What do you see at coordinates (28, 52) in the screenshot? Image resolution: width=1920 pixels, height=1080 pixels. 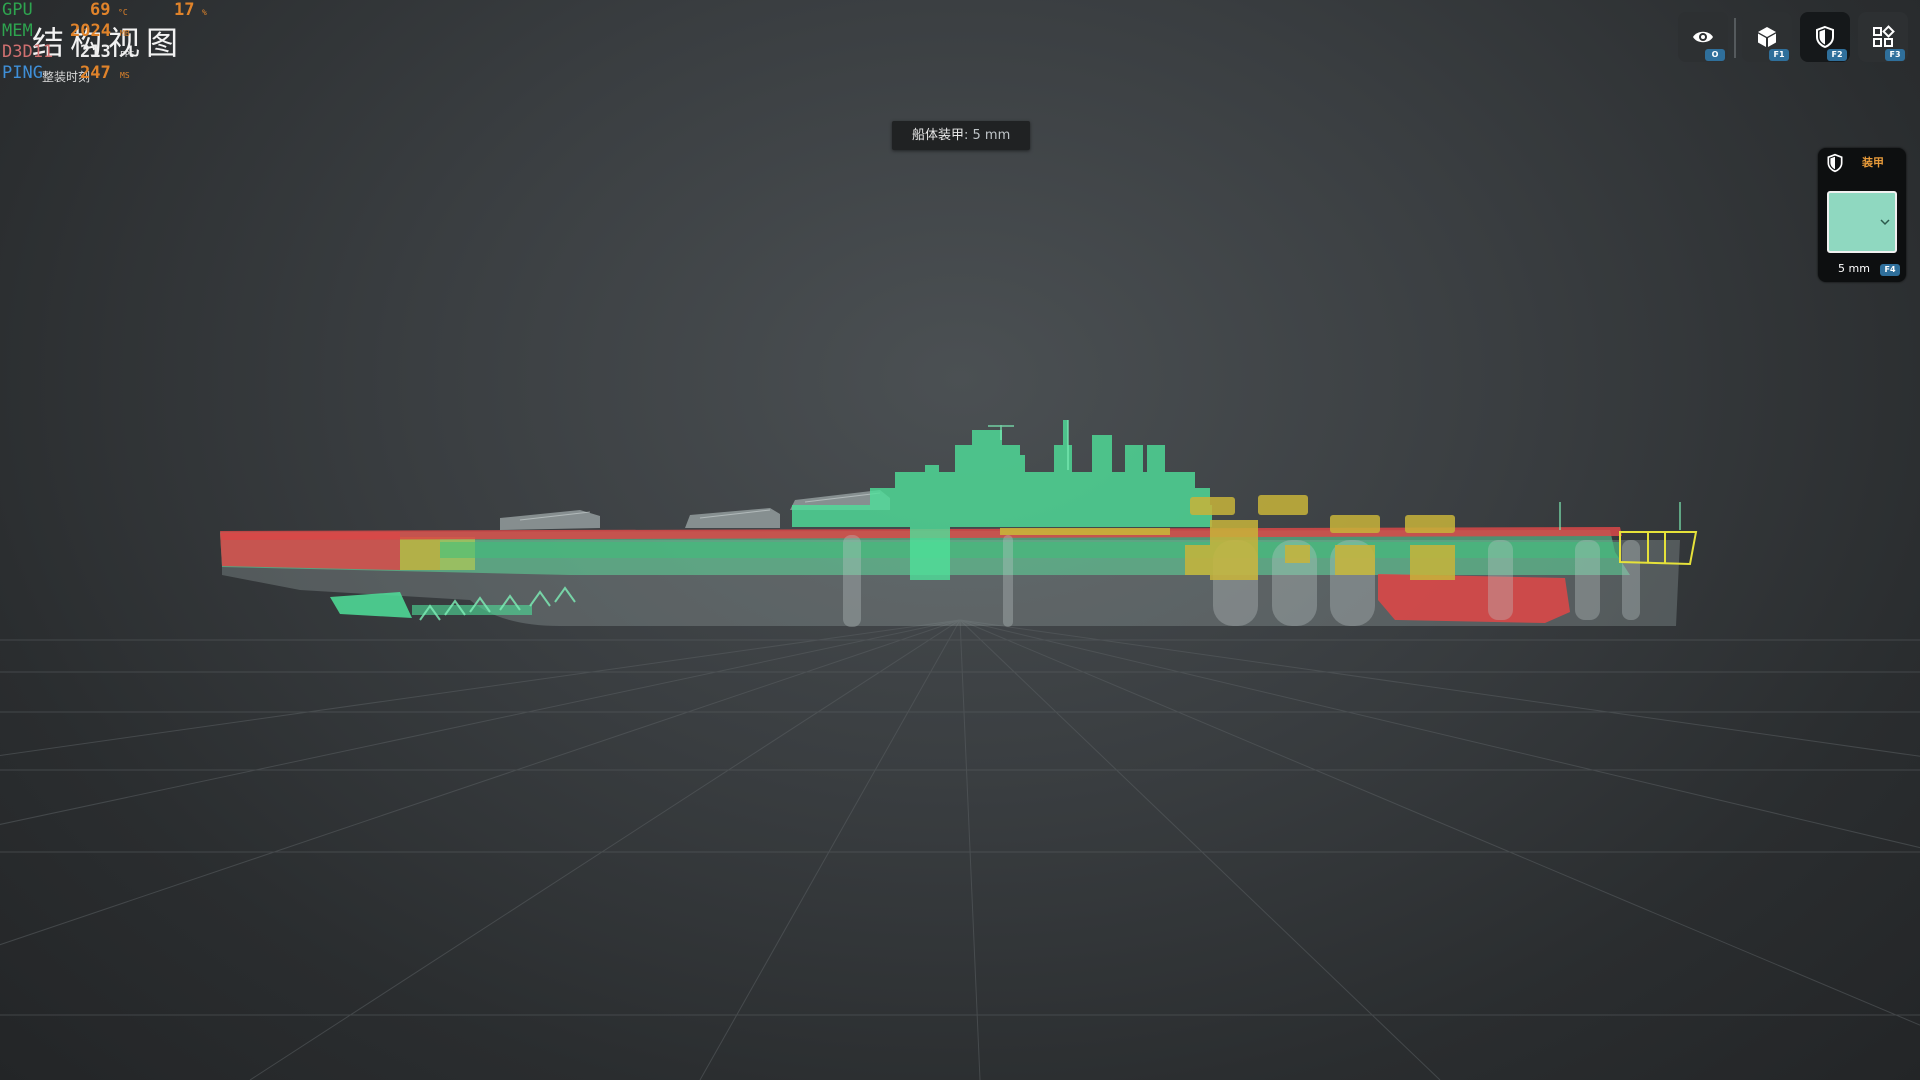 I see `d3d-label: D3D11` at bounding box center [28, 52].